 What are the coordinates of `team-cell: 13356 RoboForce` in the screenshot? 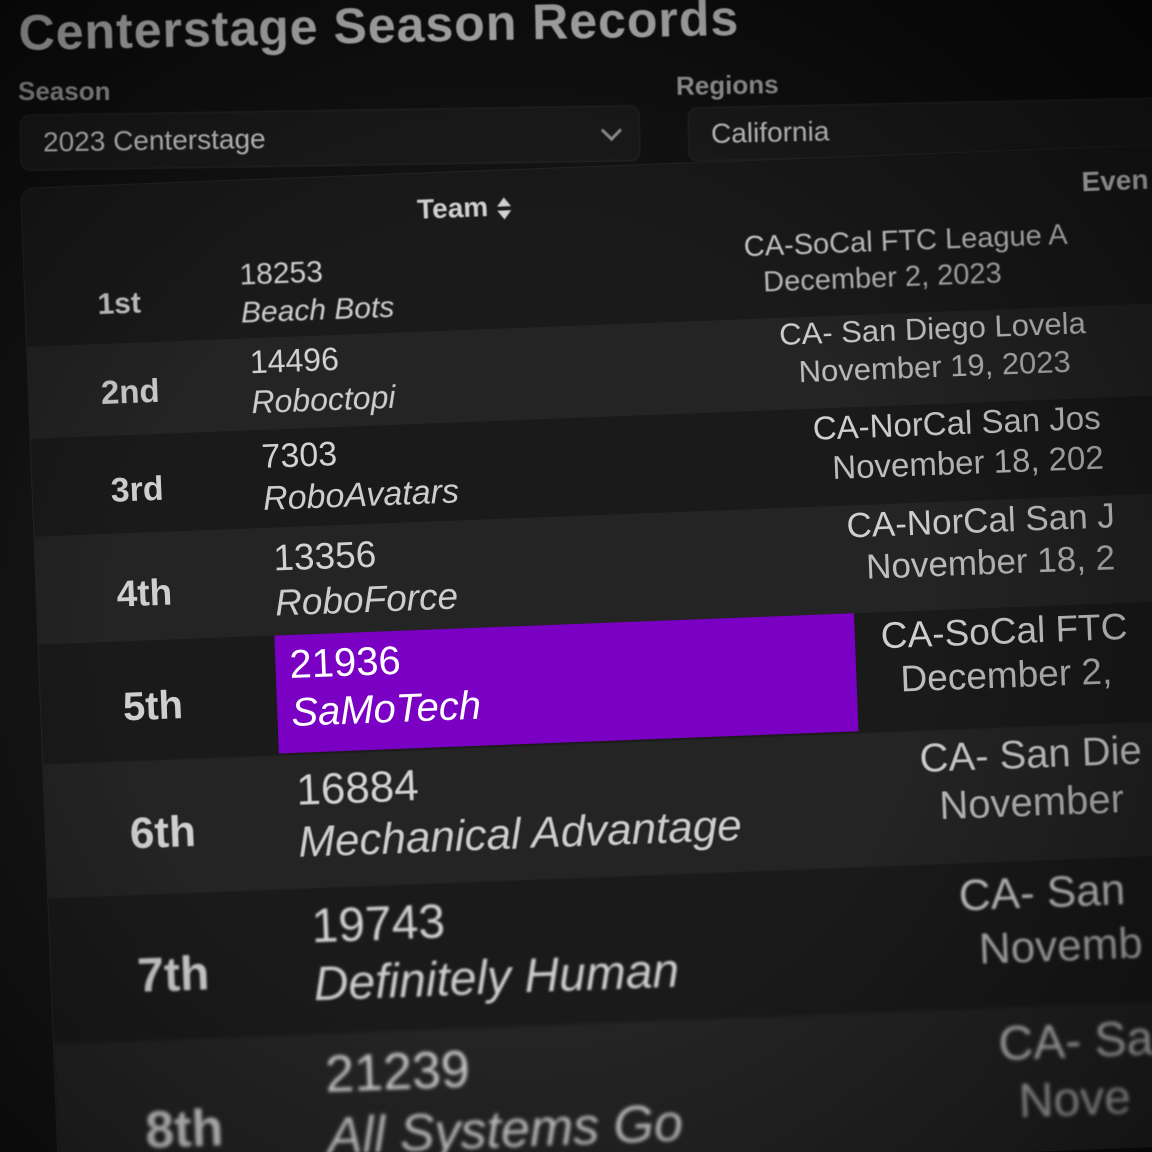 It's located at (366, 577).